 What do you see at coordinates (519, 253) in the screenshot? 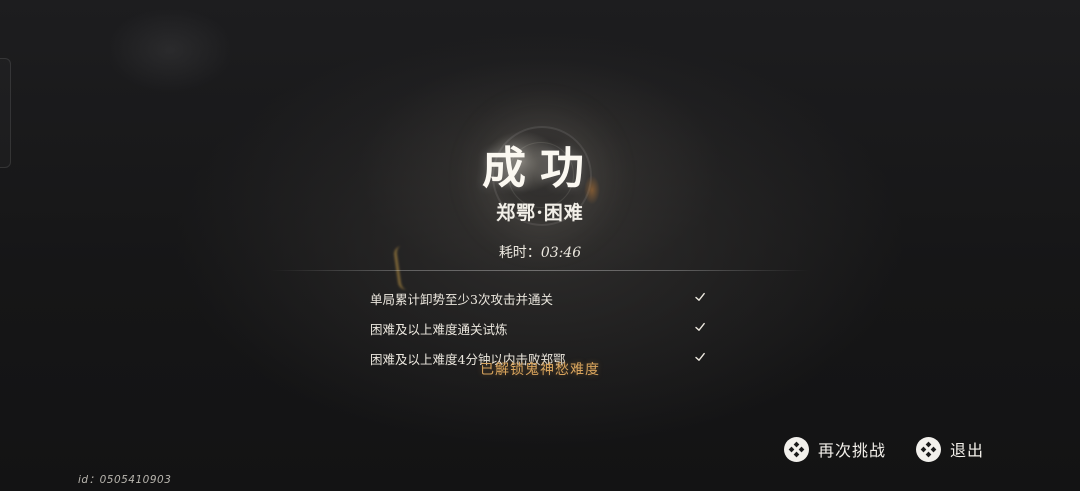
I see `elapsed-time-label: 耗时：` at bounding box center [519, 253].